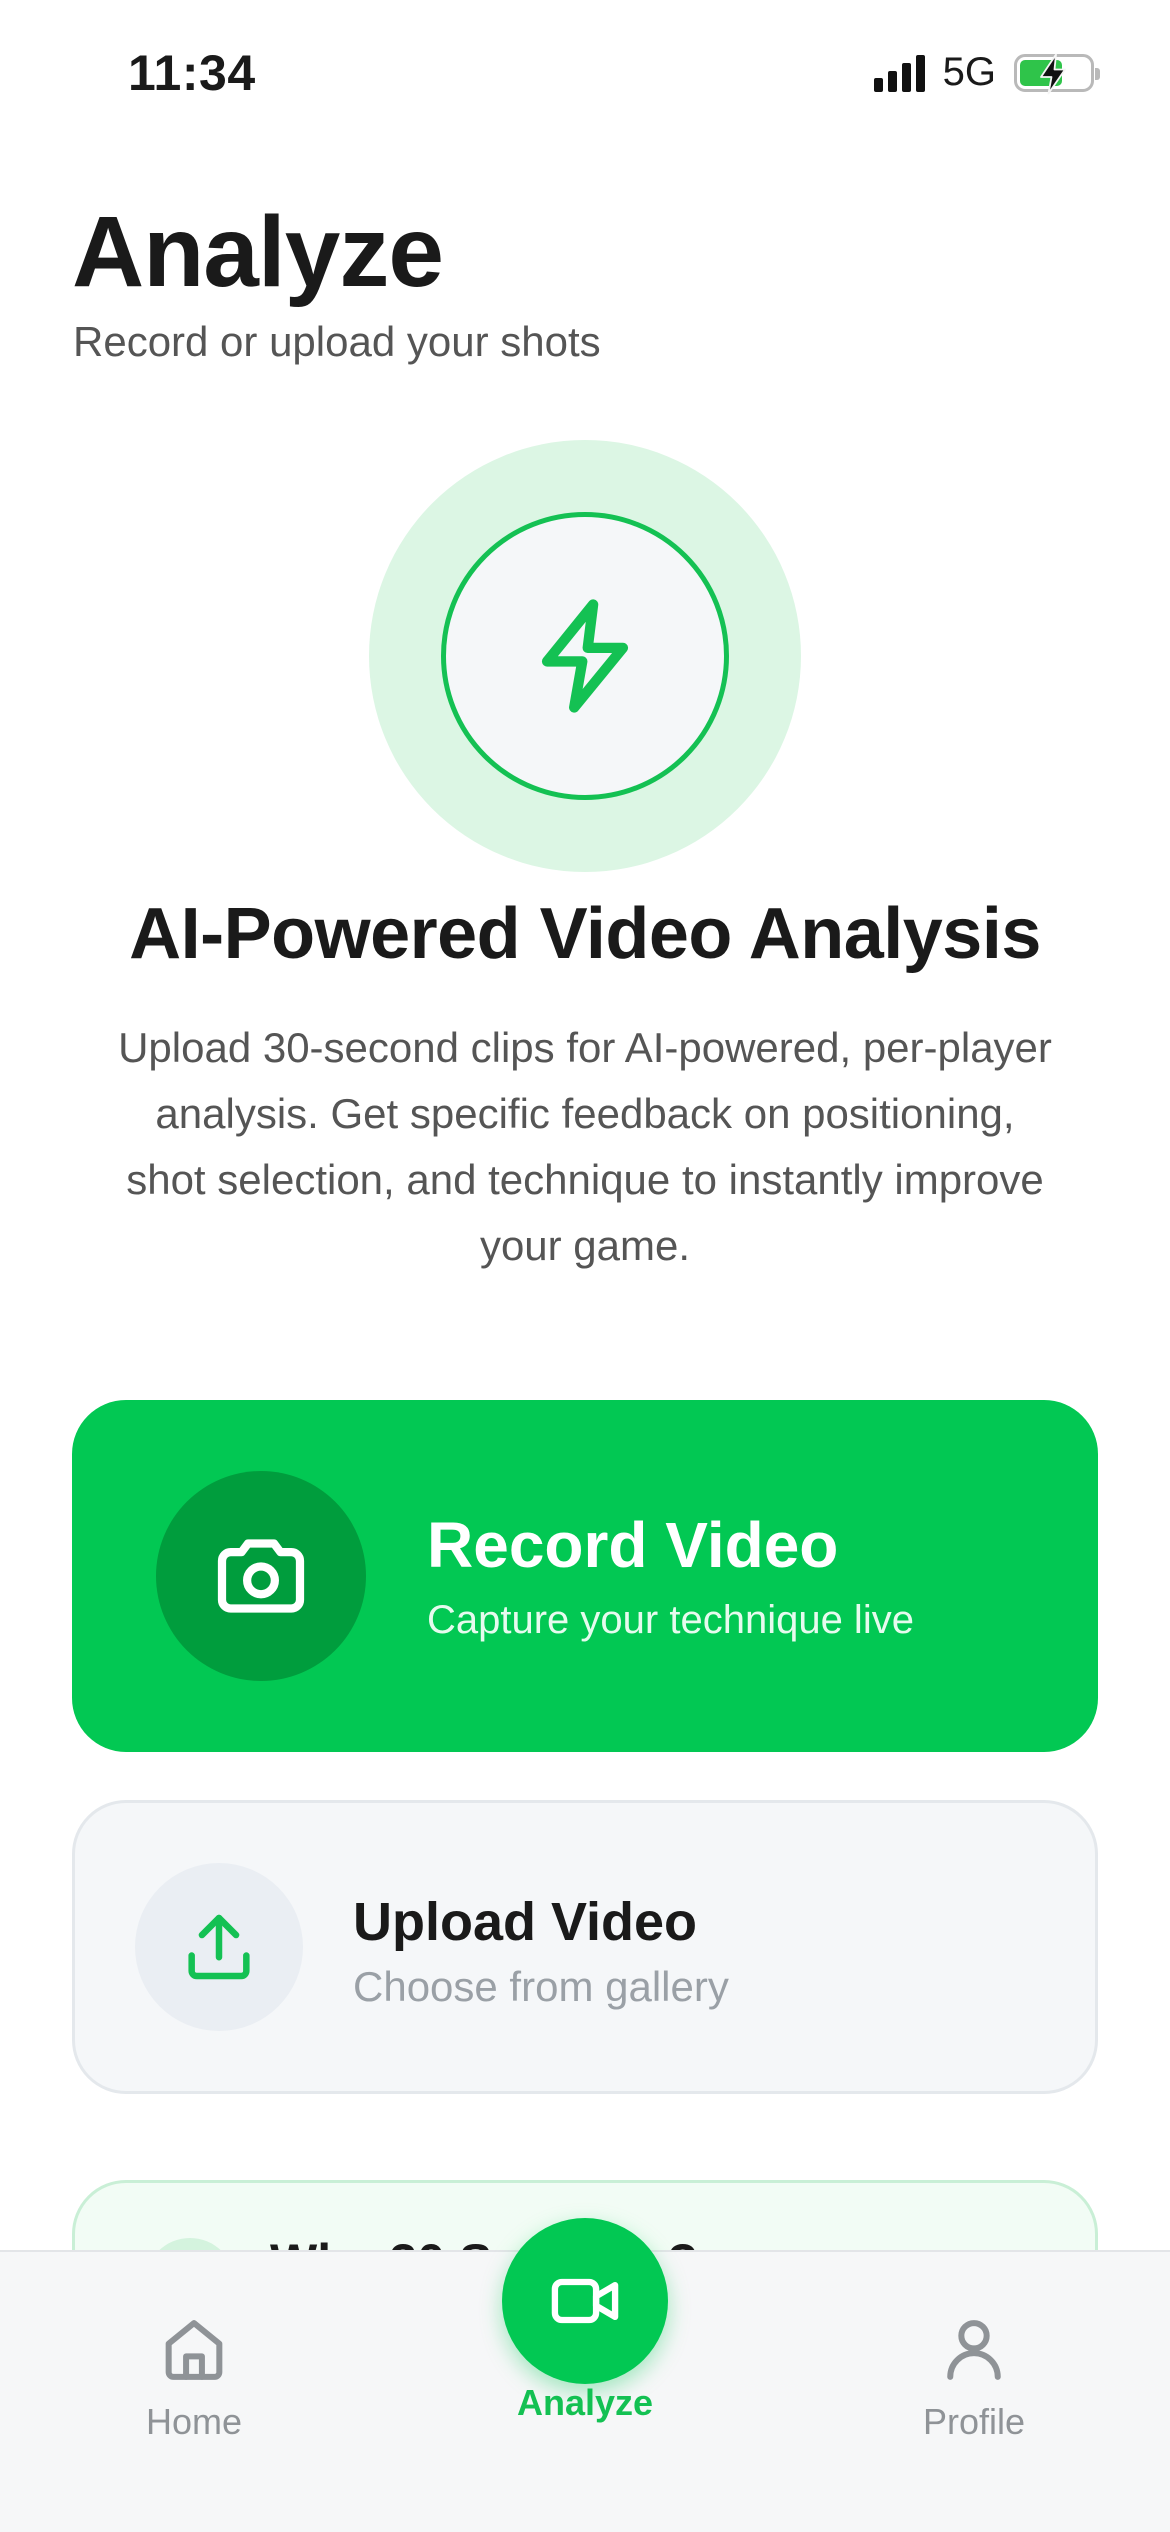 This screenshot has width=1170, height=2532. What do you see at coordinates (541, 1986) in the screenshot?
I see `upload-video-subtitle: Choose from gallery` at bounding box center [541, 1986].